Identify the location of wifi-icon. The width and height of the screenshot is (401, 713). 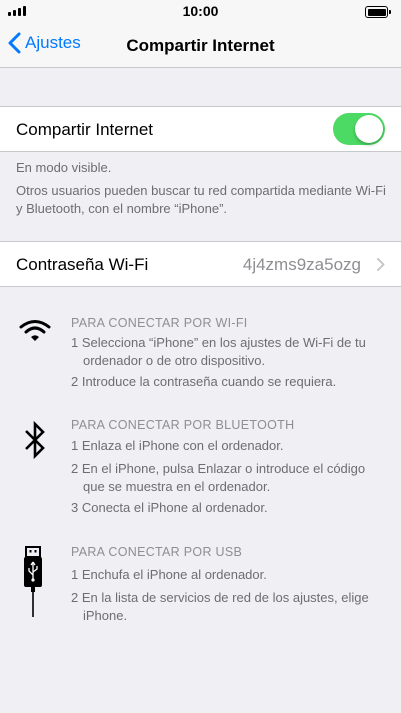
(35, 330).